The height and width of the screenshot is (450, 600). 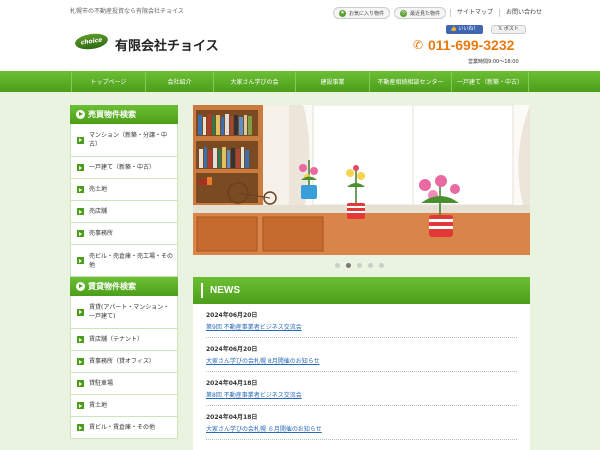 I want to click on news-item: 2024年06月20日 第9回 不動産事業者ビジネス交流会, so click(x=361, y=321).